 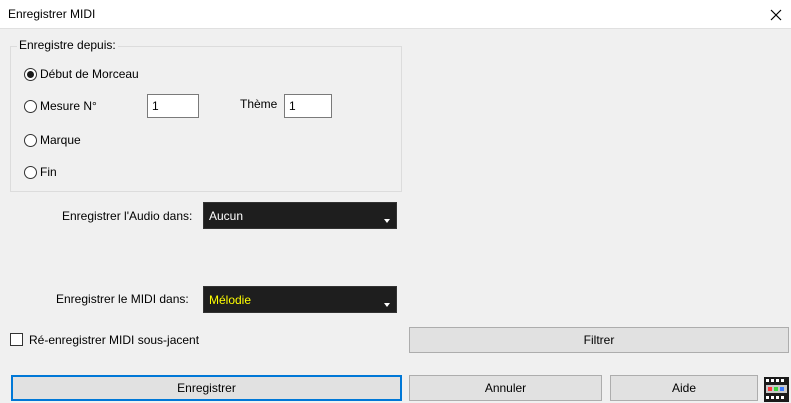 I want to click on radio-measure-circle, so click(x=30, y=106).